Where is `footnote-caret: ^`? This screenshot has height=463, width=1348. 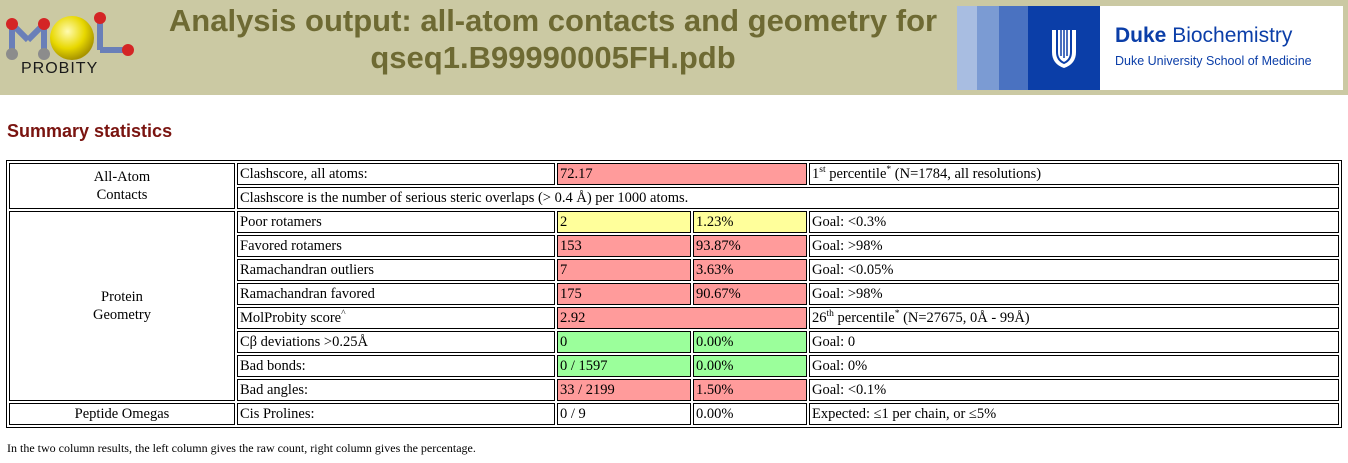
footnote-caret: ^ is located at coordinates (343, 314).